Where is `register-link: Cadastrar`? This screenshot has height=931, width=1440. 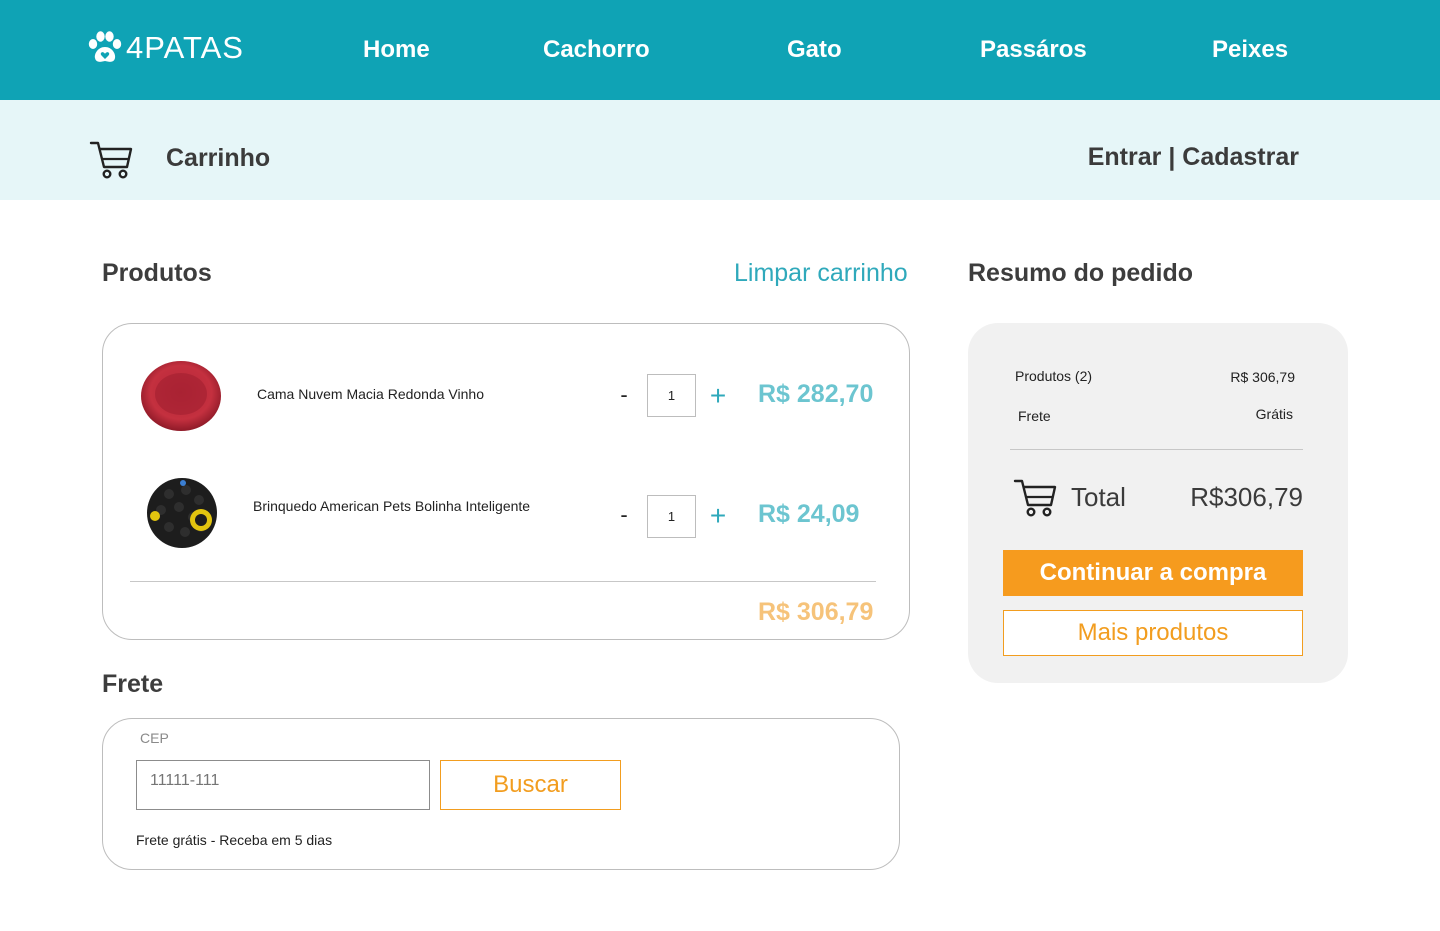
register-link: Cadastrar is located at coordinates (1240, 157).